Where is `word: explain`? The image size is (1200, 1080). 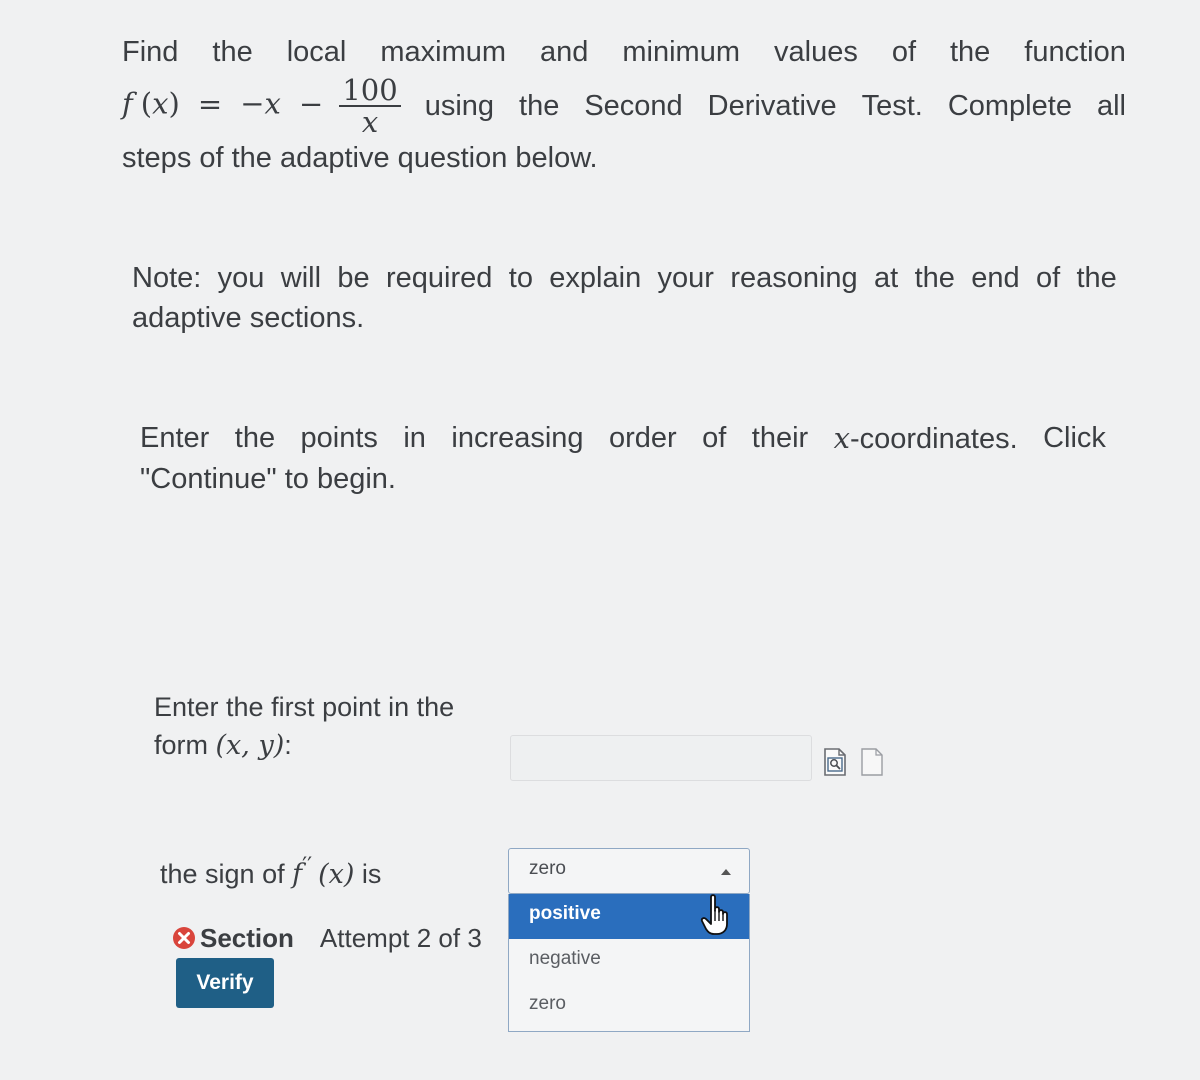
word: explain is located at coordinates (595, 278).